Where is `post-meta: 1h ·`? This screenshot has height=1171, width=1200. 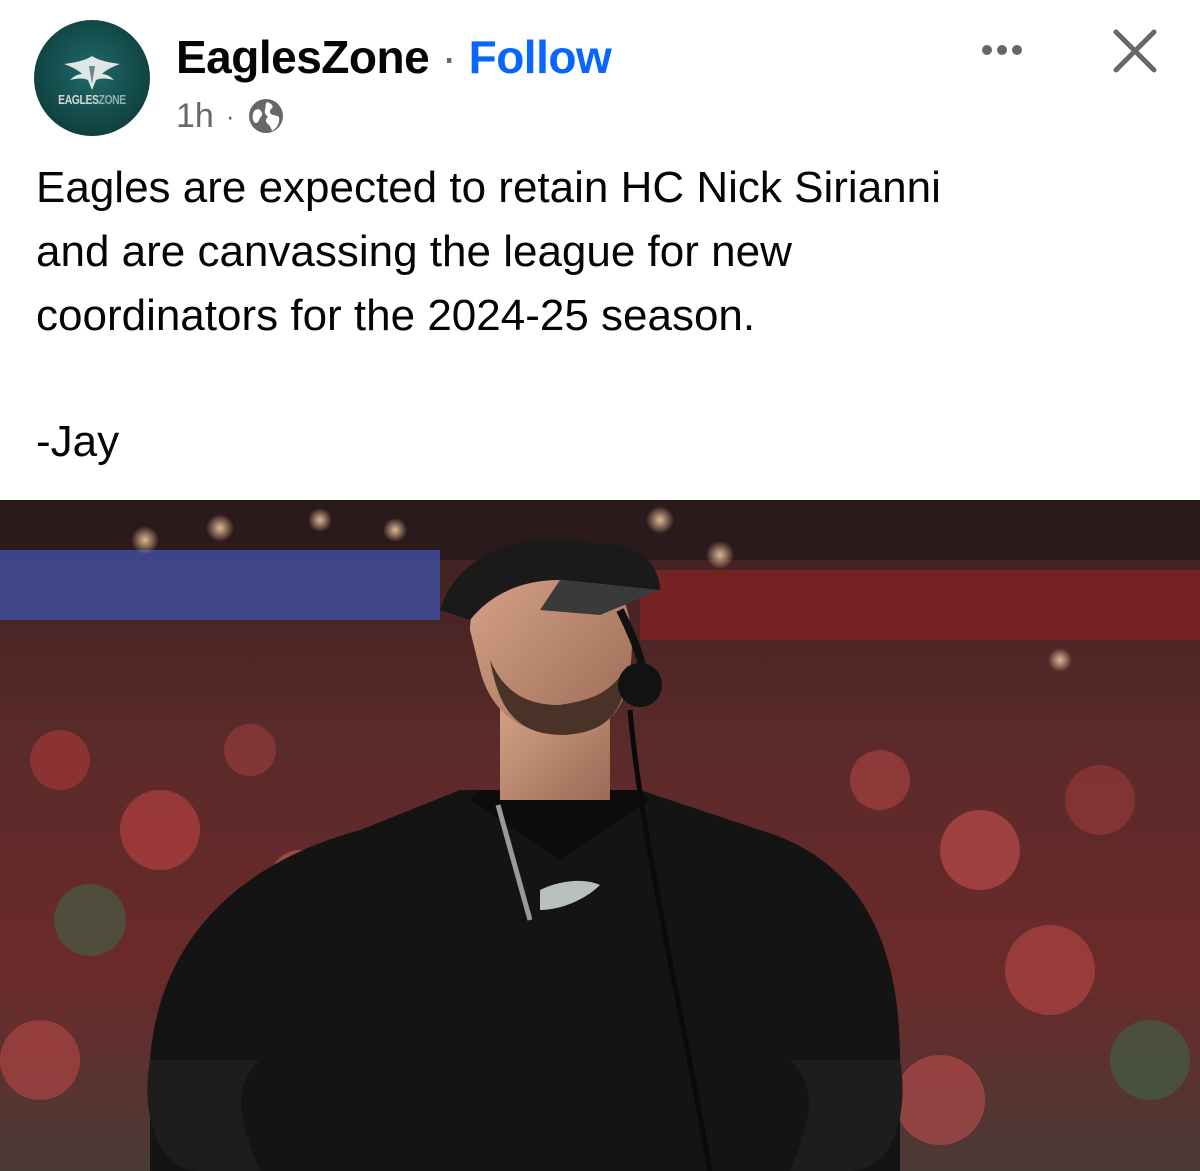
post-meta: 1h · is located at coordinates (230, 116).